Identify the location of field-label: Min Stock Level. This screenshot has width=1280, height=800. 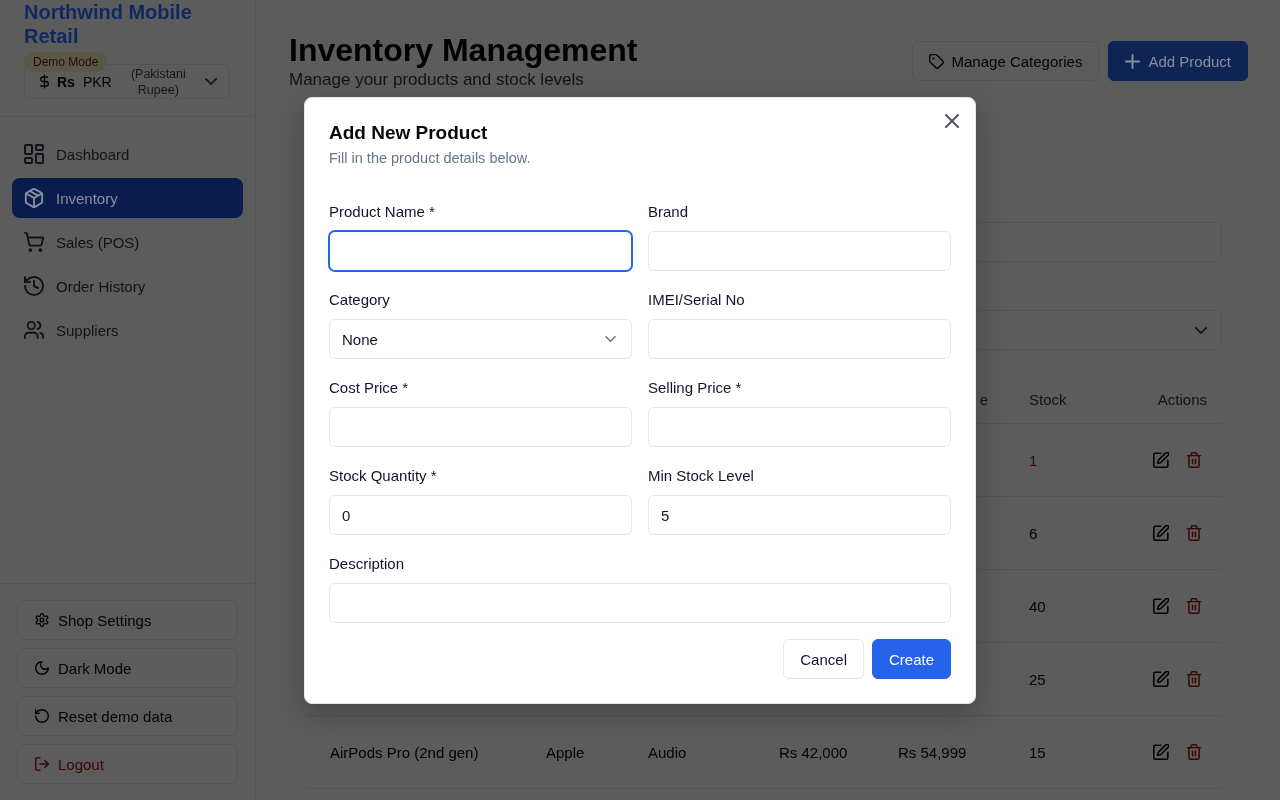
(701, 476).